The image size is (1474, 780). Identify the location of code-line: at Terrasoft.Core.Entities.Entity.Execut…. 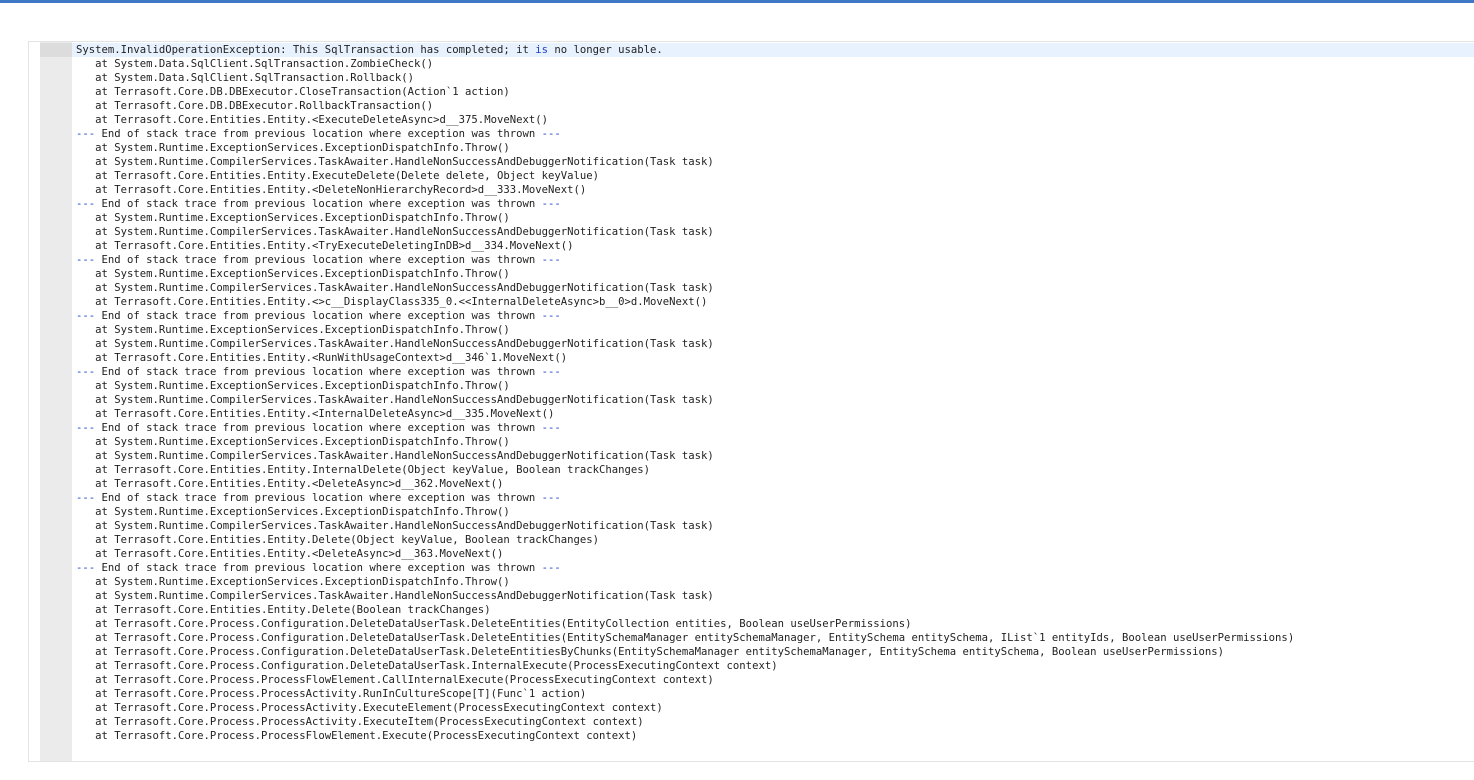
(337, 176).